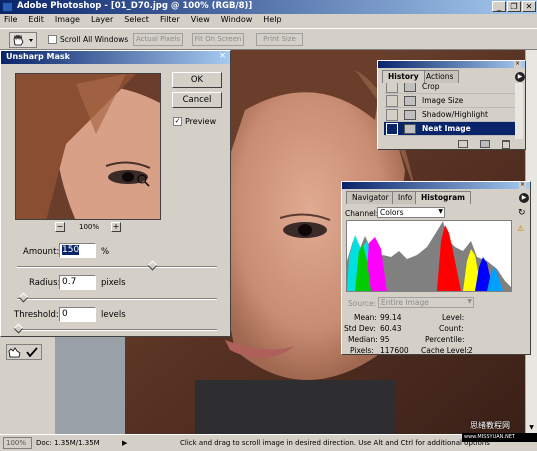  Describe the element at coordinates (453, 88) in the screenshot. I see `history-item-crop: Crop` at that location.